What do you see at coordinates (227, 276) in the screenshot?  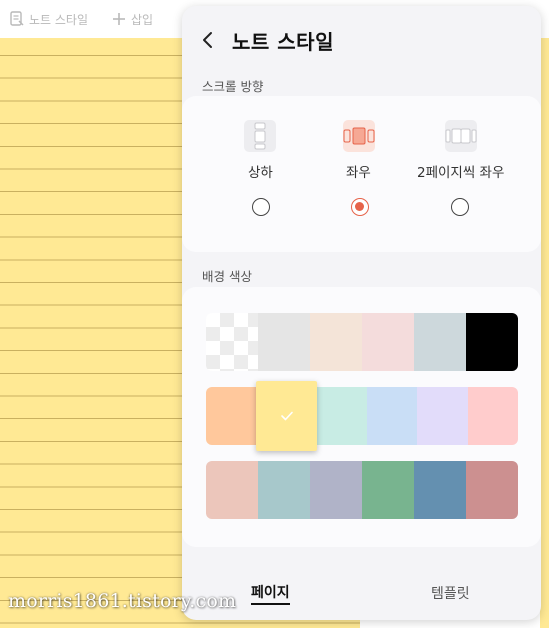 I see `background-color-label: 배경 색상` at bounding box center [227, 276].